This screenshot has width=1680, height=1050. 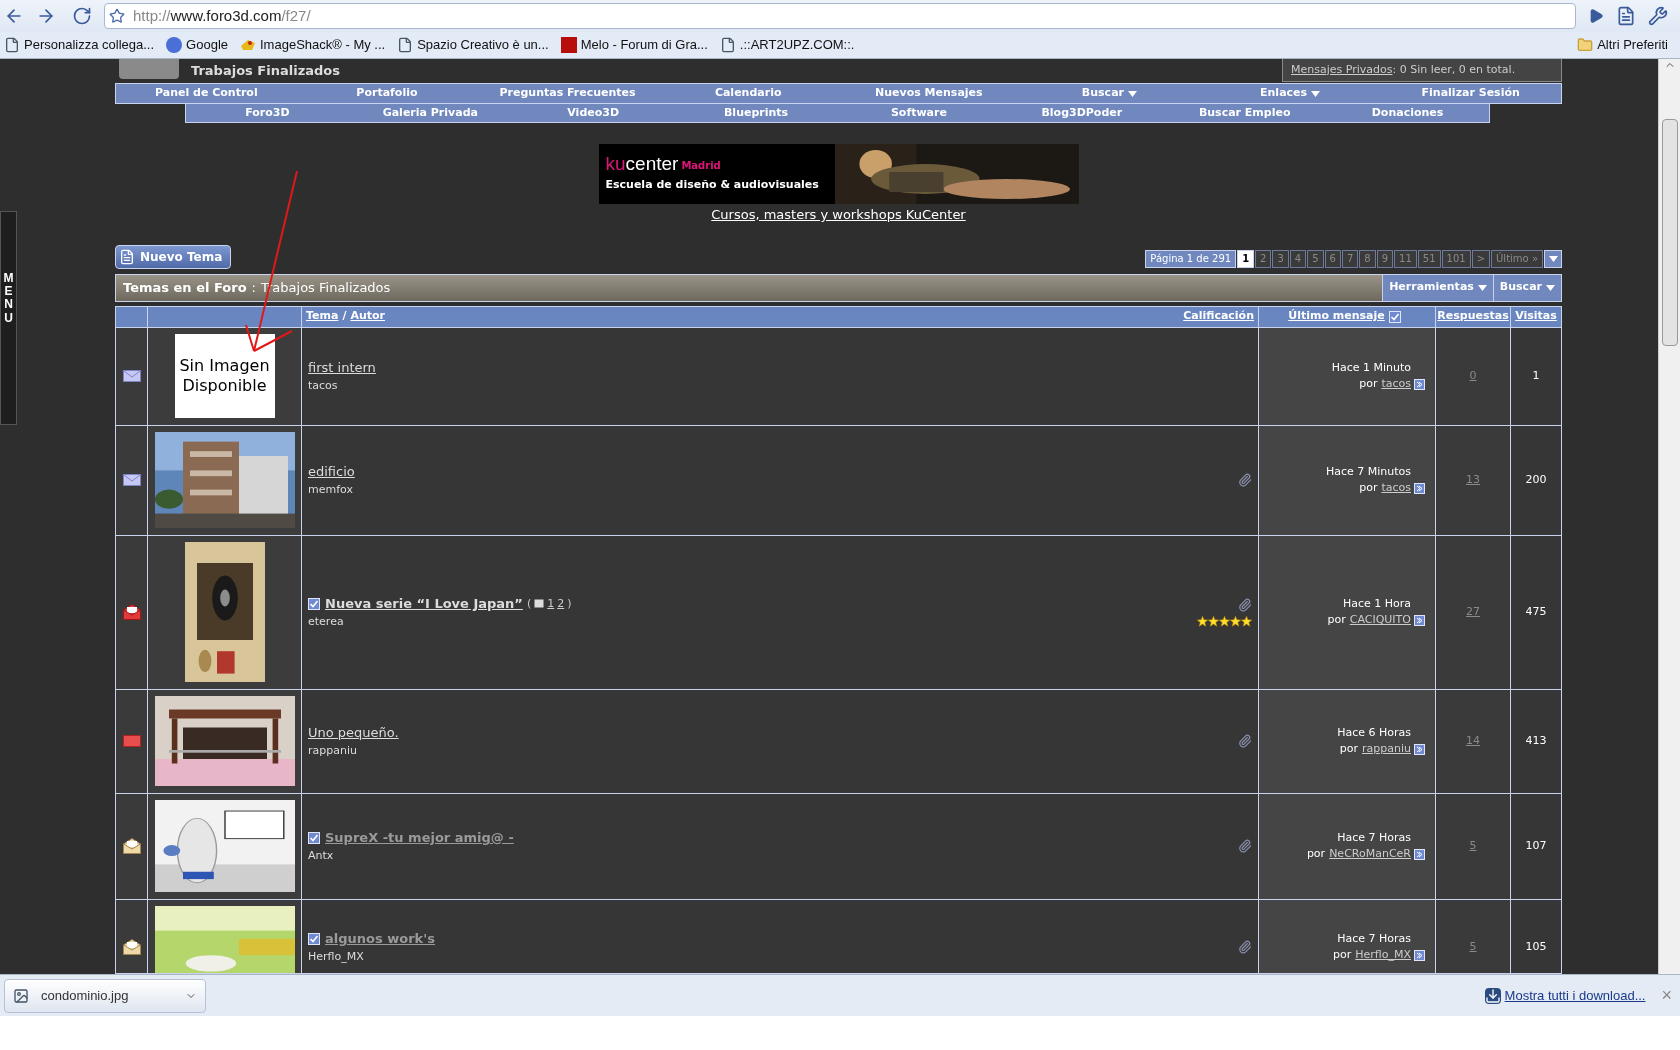 I want to click on reload-icon, so click(x=82, y=16).